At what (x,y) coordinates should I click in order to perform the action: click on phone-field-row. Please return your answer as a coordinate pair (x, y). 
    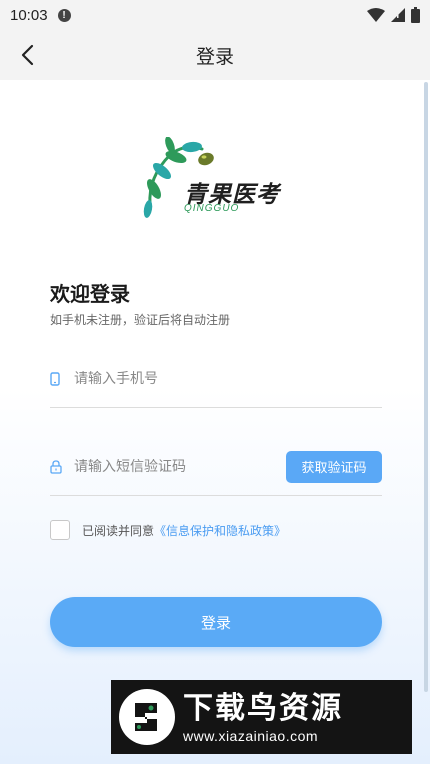
    Looking at the image, I should click on (216, 379).